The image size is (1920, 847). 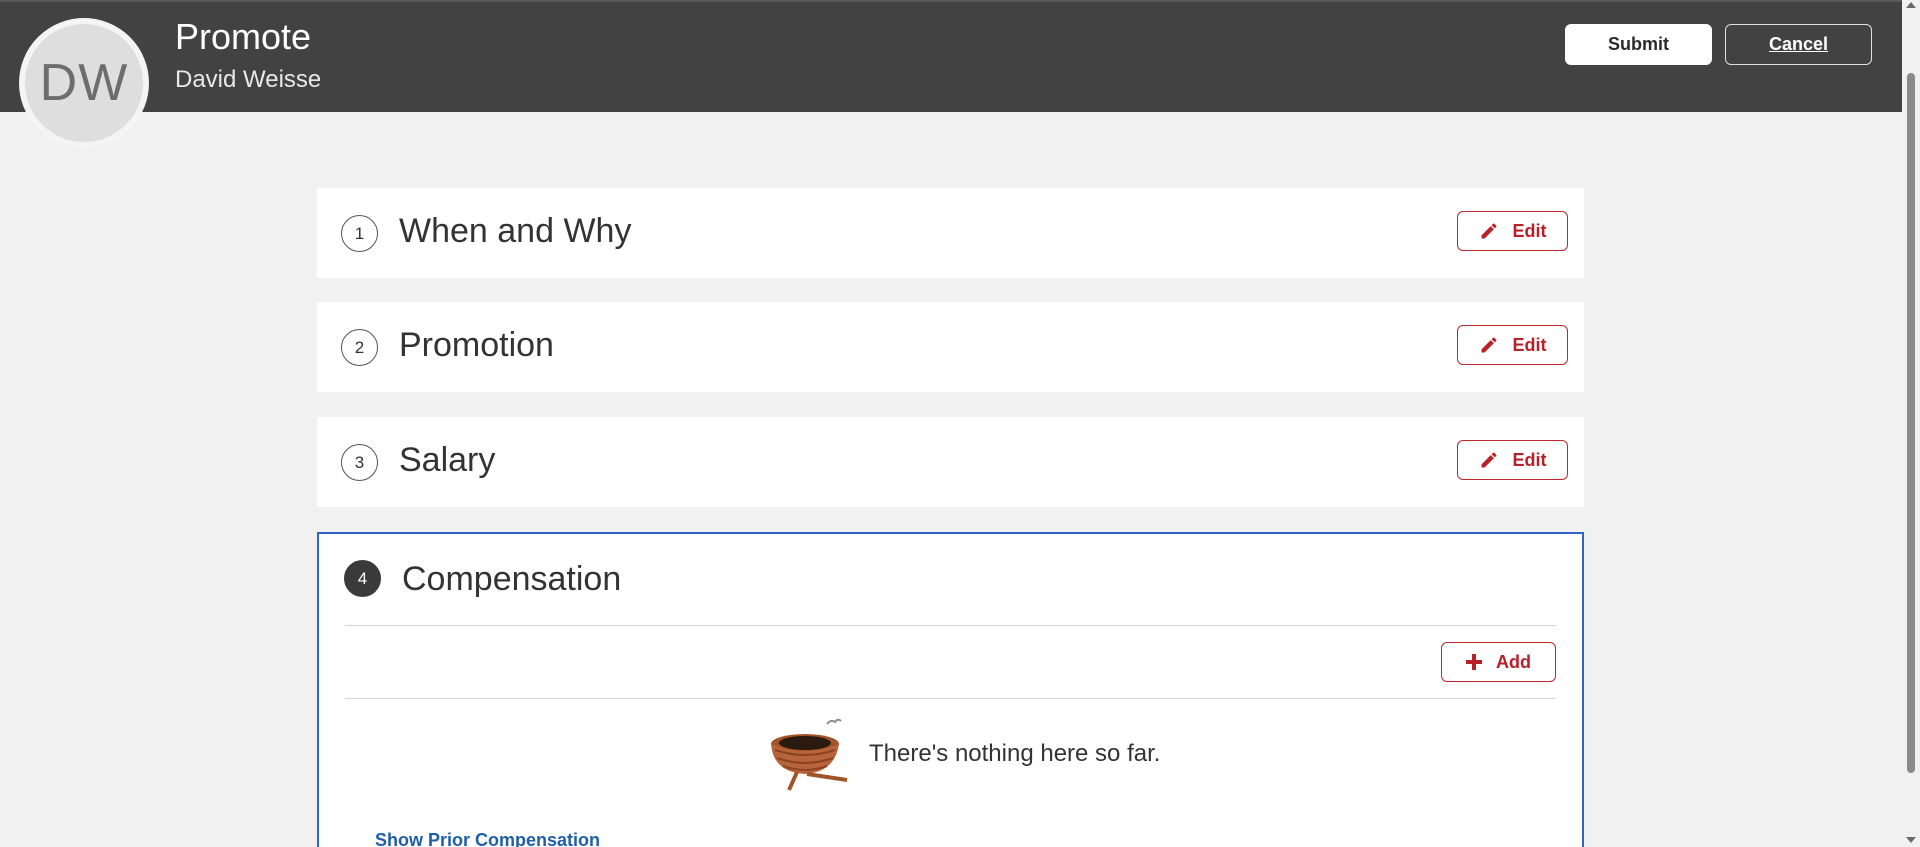 What do you see at coordinates (1911, 840) in the screenshot?
I see `scroll-down-arrow-icon` at bounding box center [1911, 840].